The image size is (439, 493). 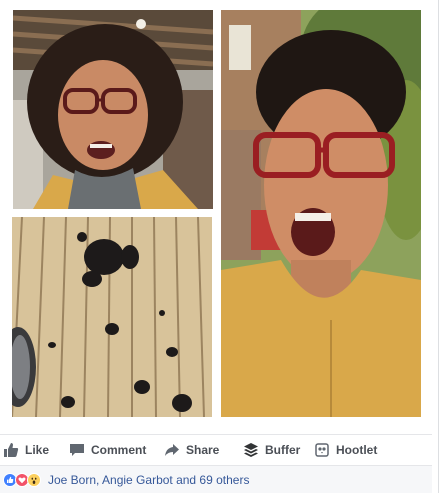 I want to click on comment-bubble-icon, so click(x=77, y=450).